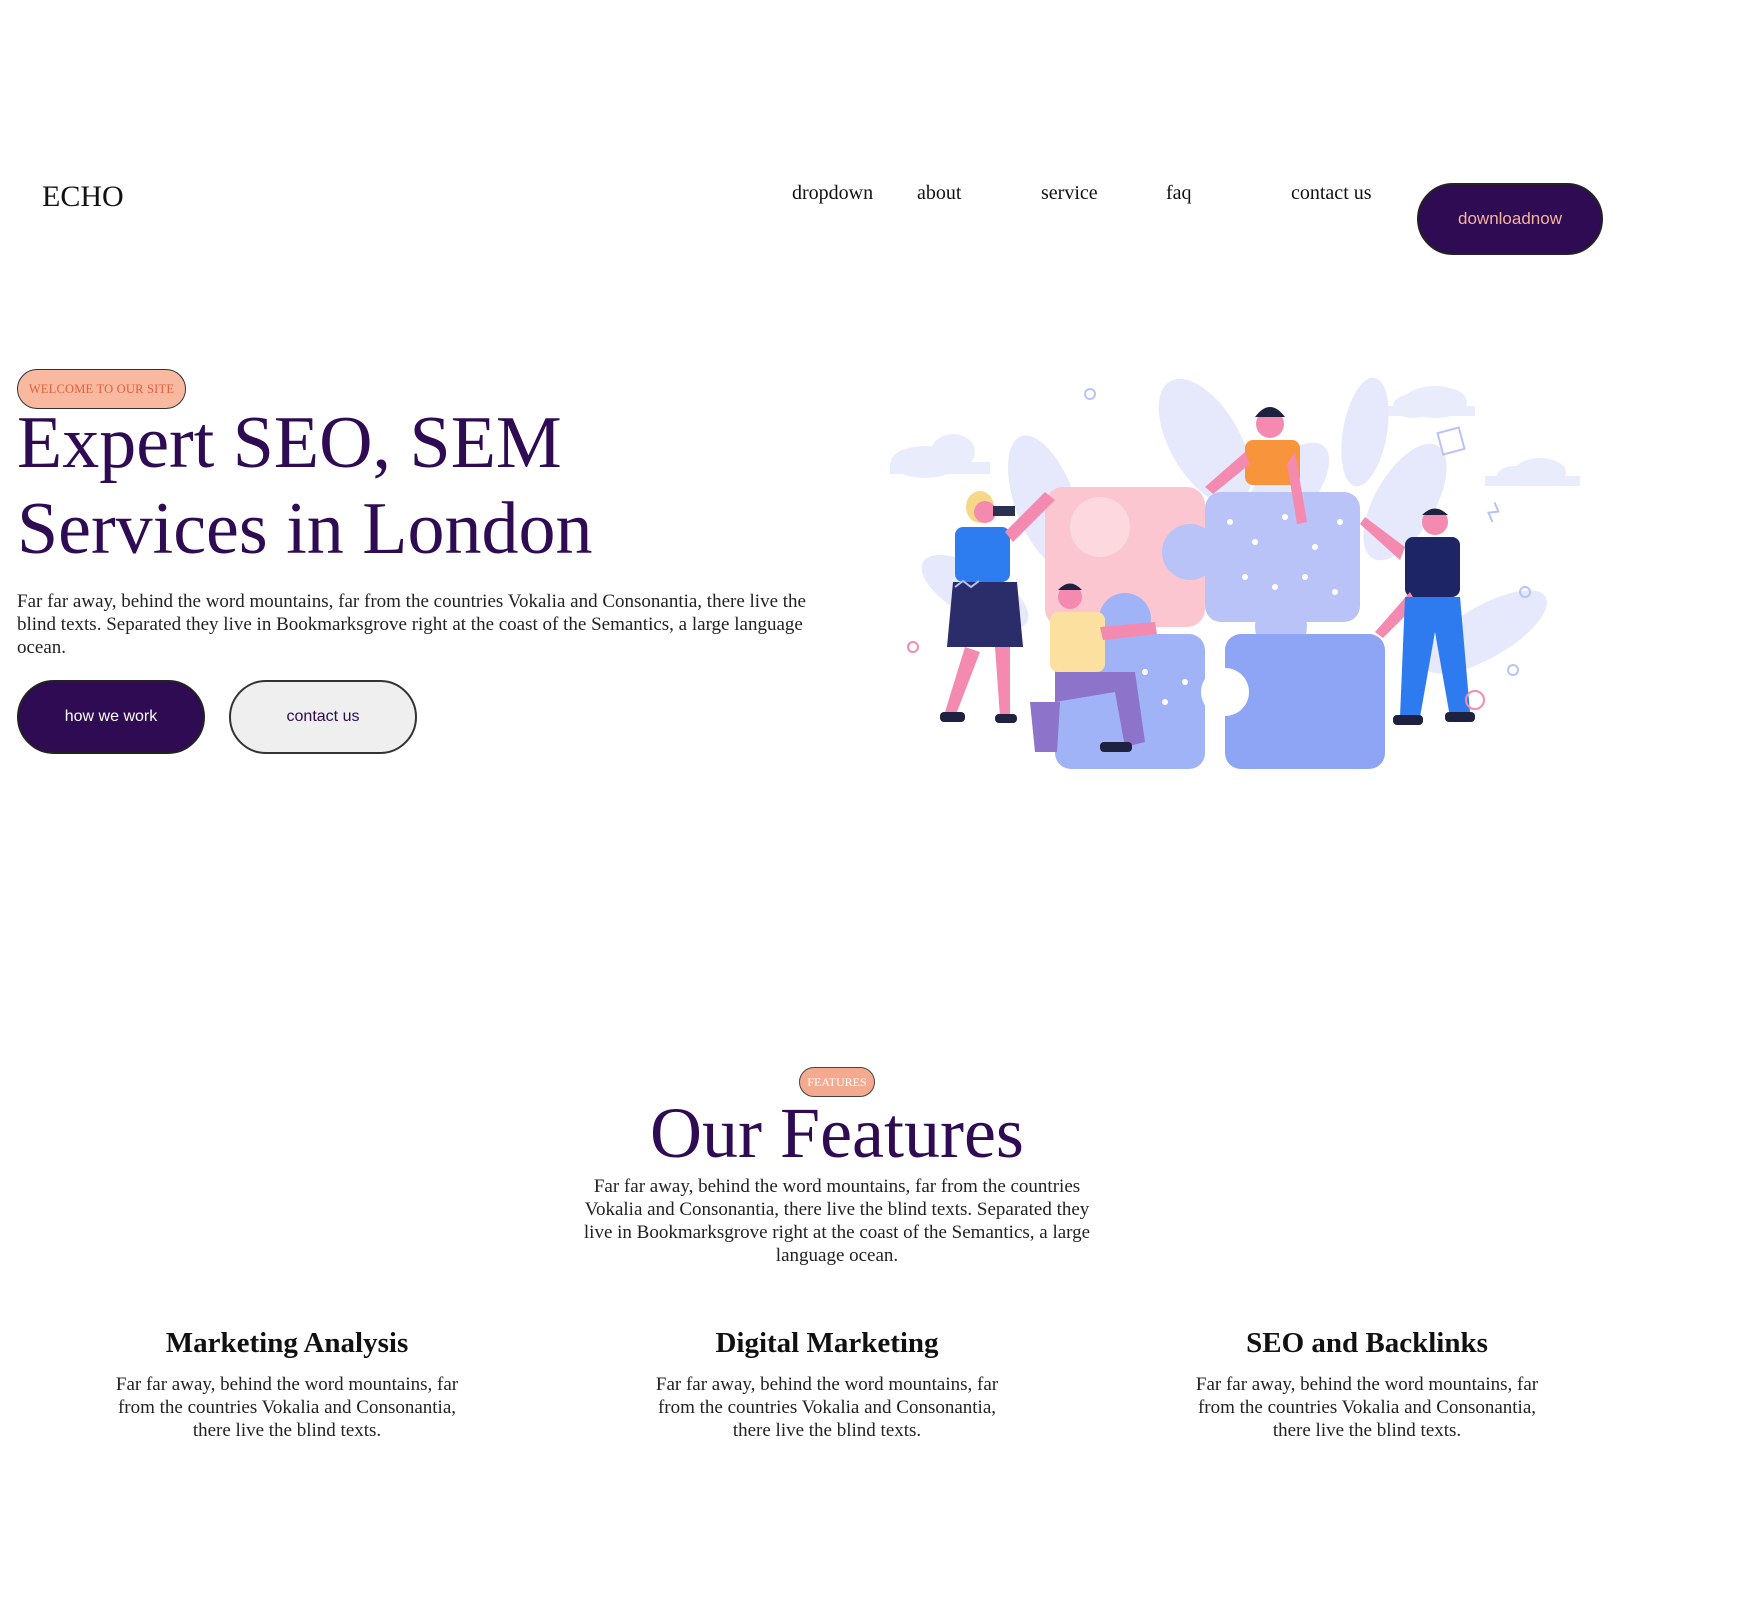  I want to click on download-now-button: downloadnow, so click(1510, 219).